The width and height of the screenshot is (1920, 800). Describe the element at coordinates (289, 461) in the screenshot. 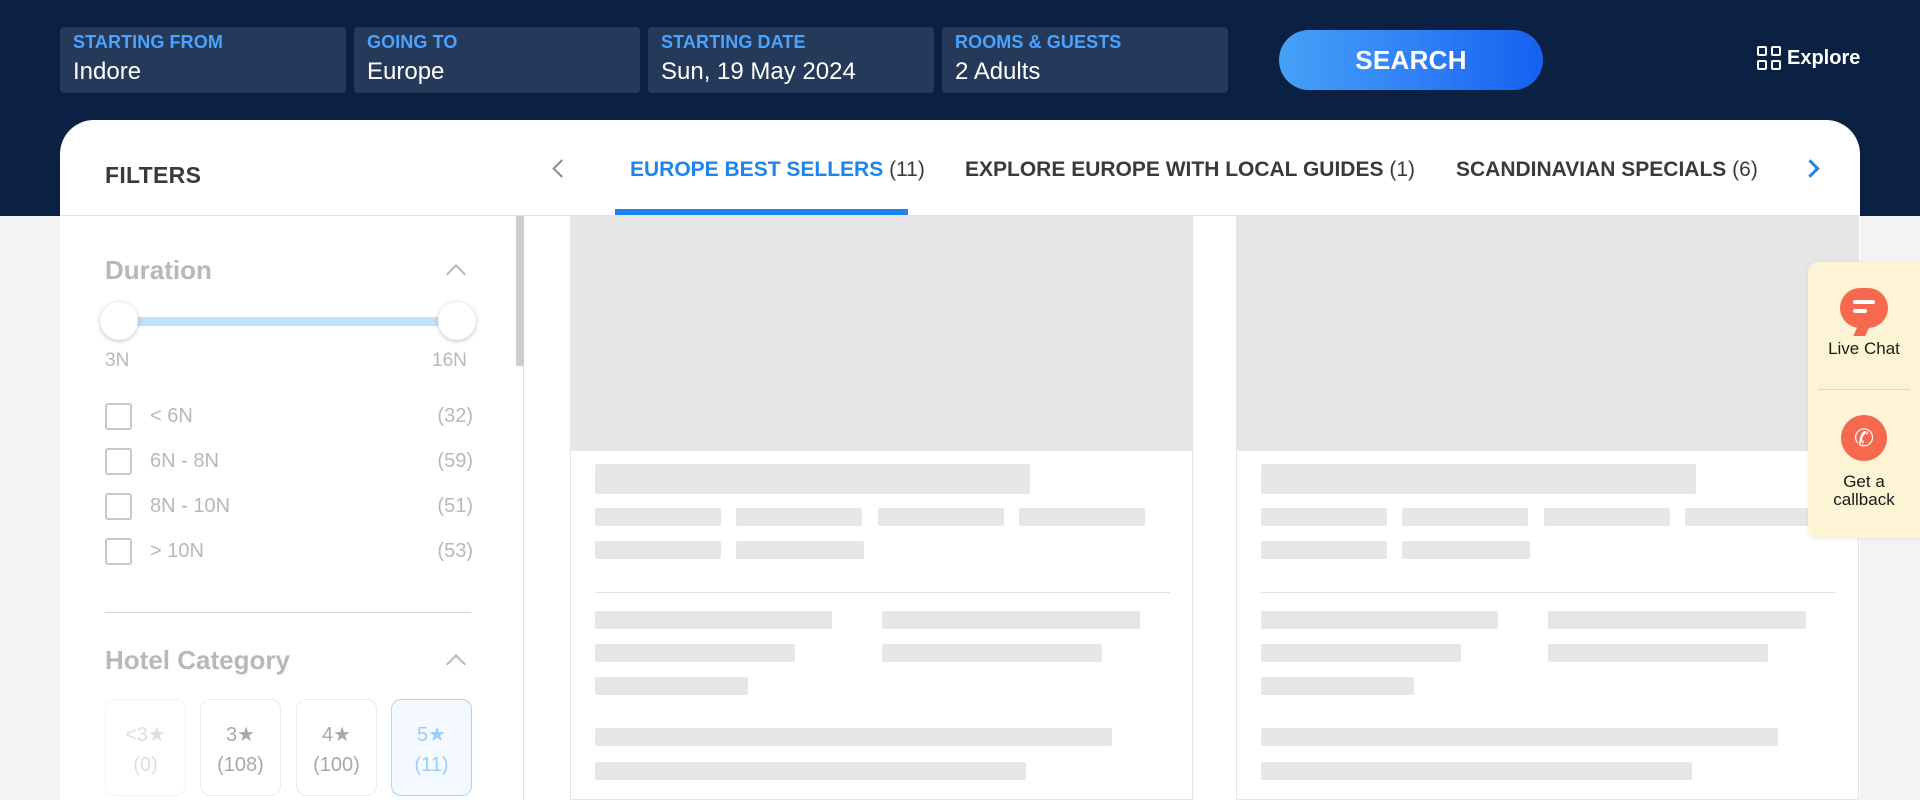

I see `duration-option: 6N - 8N (59)` at that location.